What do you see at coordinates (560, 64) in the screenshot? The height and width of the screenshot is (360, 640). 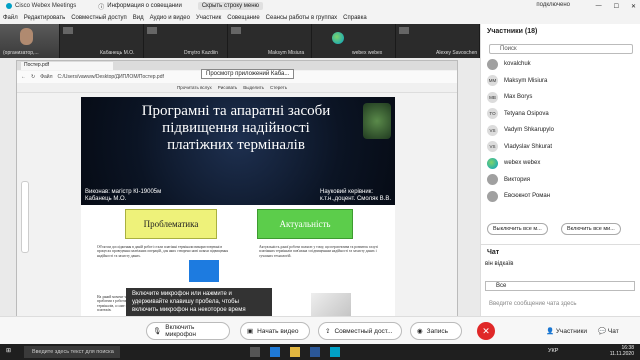 I see `participant-row: kovalchuk` at bounding box center [560, 64].